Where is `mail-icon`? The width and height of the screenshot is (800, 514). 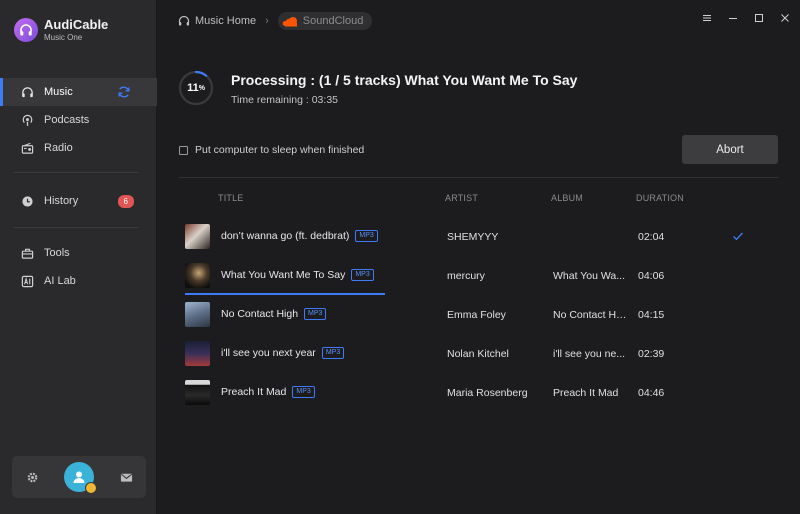
mail-icon is located at coordinates (126, 477).